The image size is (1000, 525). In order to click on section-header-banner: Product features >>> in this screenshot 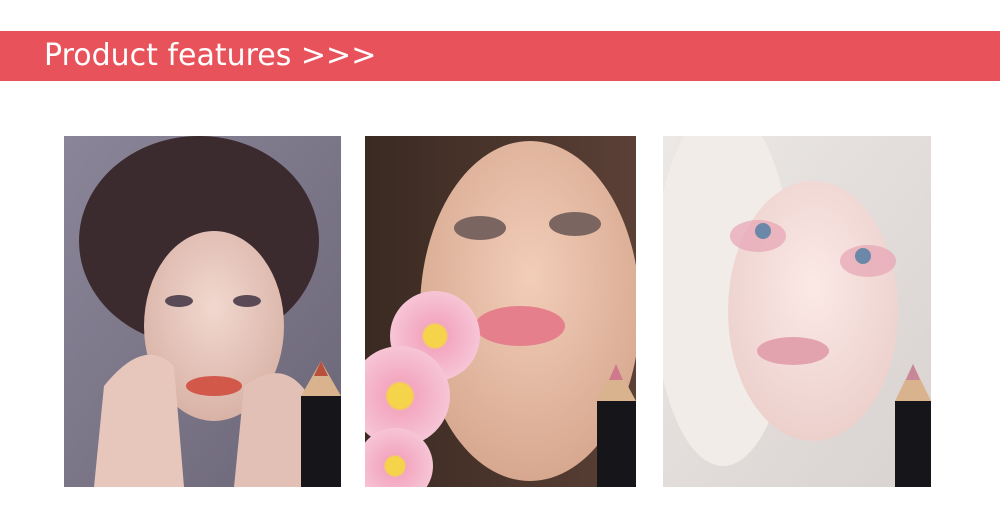, I will do `click(500, 56)`.